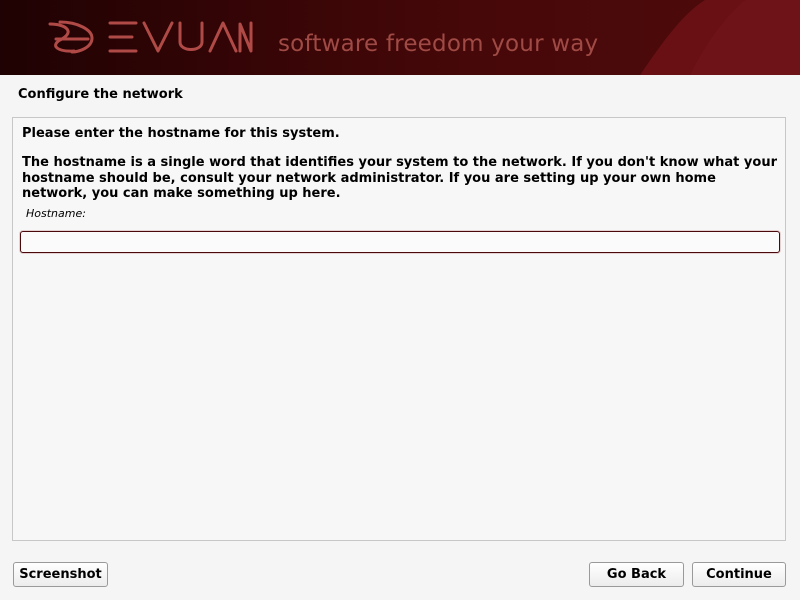 The image size is (800, 600). I want to click on go-back-button: Go Back, so click(636, 574).